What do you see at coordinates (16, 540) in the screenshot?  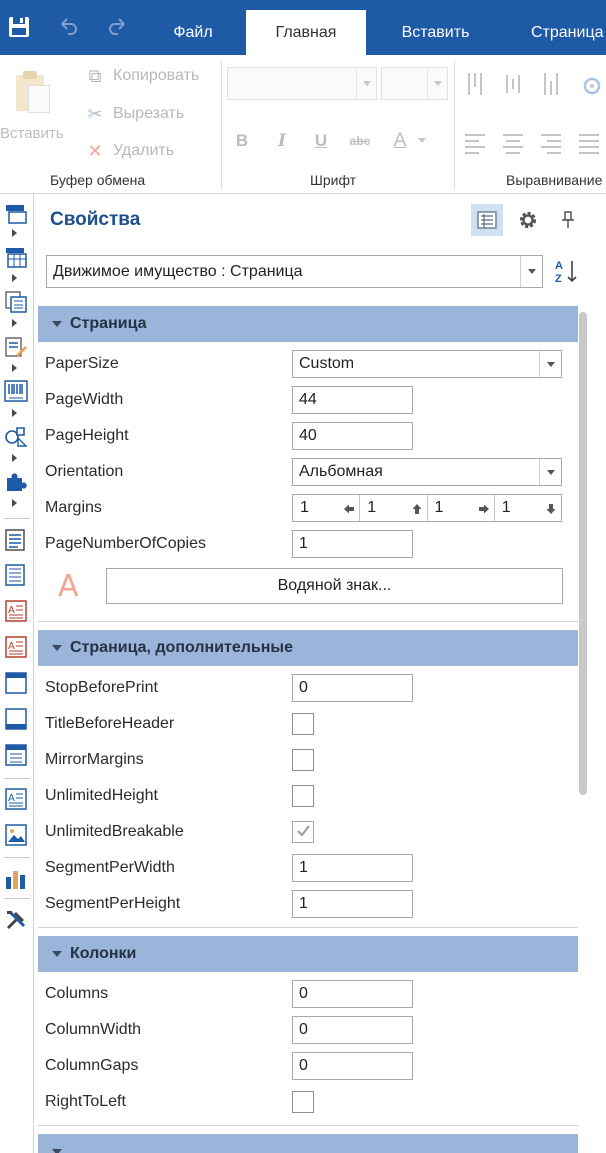 I see `page-header-icon` at bounding box center [16, 540].